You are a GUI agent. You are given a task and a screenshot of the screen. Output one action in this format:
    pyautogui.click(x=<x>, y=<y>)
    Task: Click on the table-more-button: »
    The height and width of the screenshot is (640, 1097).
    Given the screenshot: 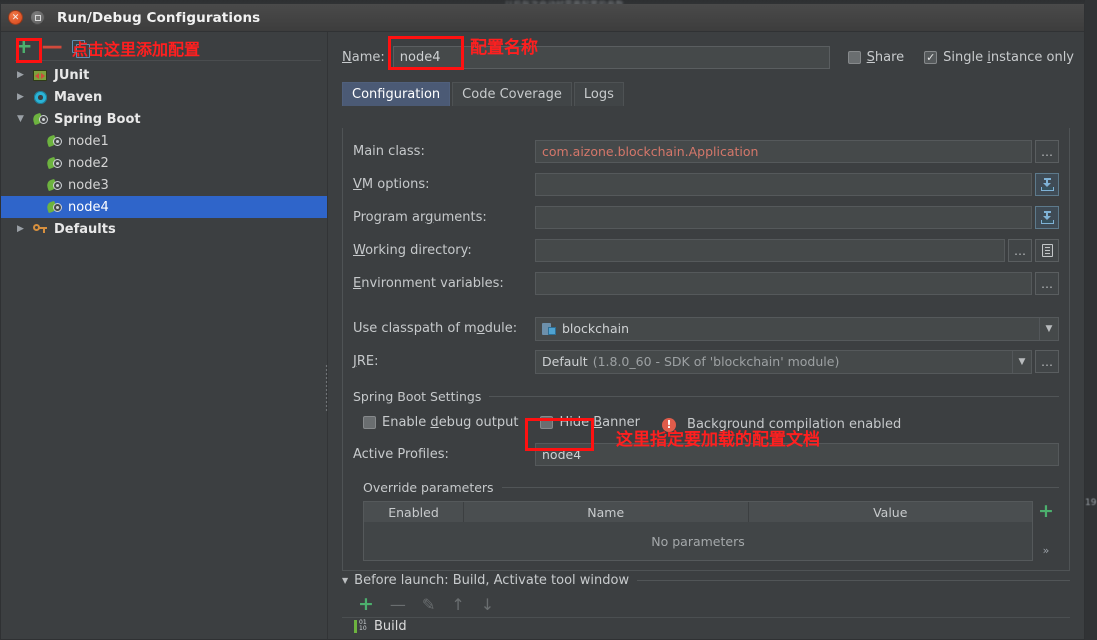 What is the action you would take?
    pyautogui.click(x=1046, y=550)
    